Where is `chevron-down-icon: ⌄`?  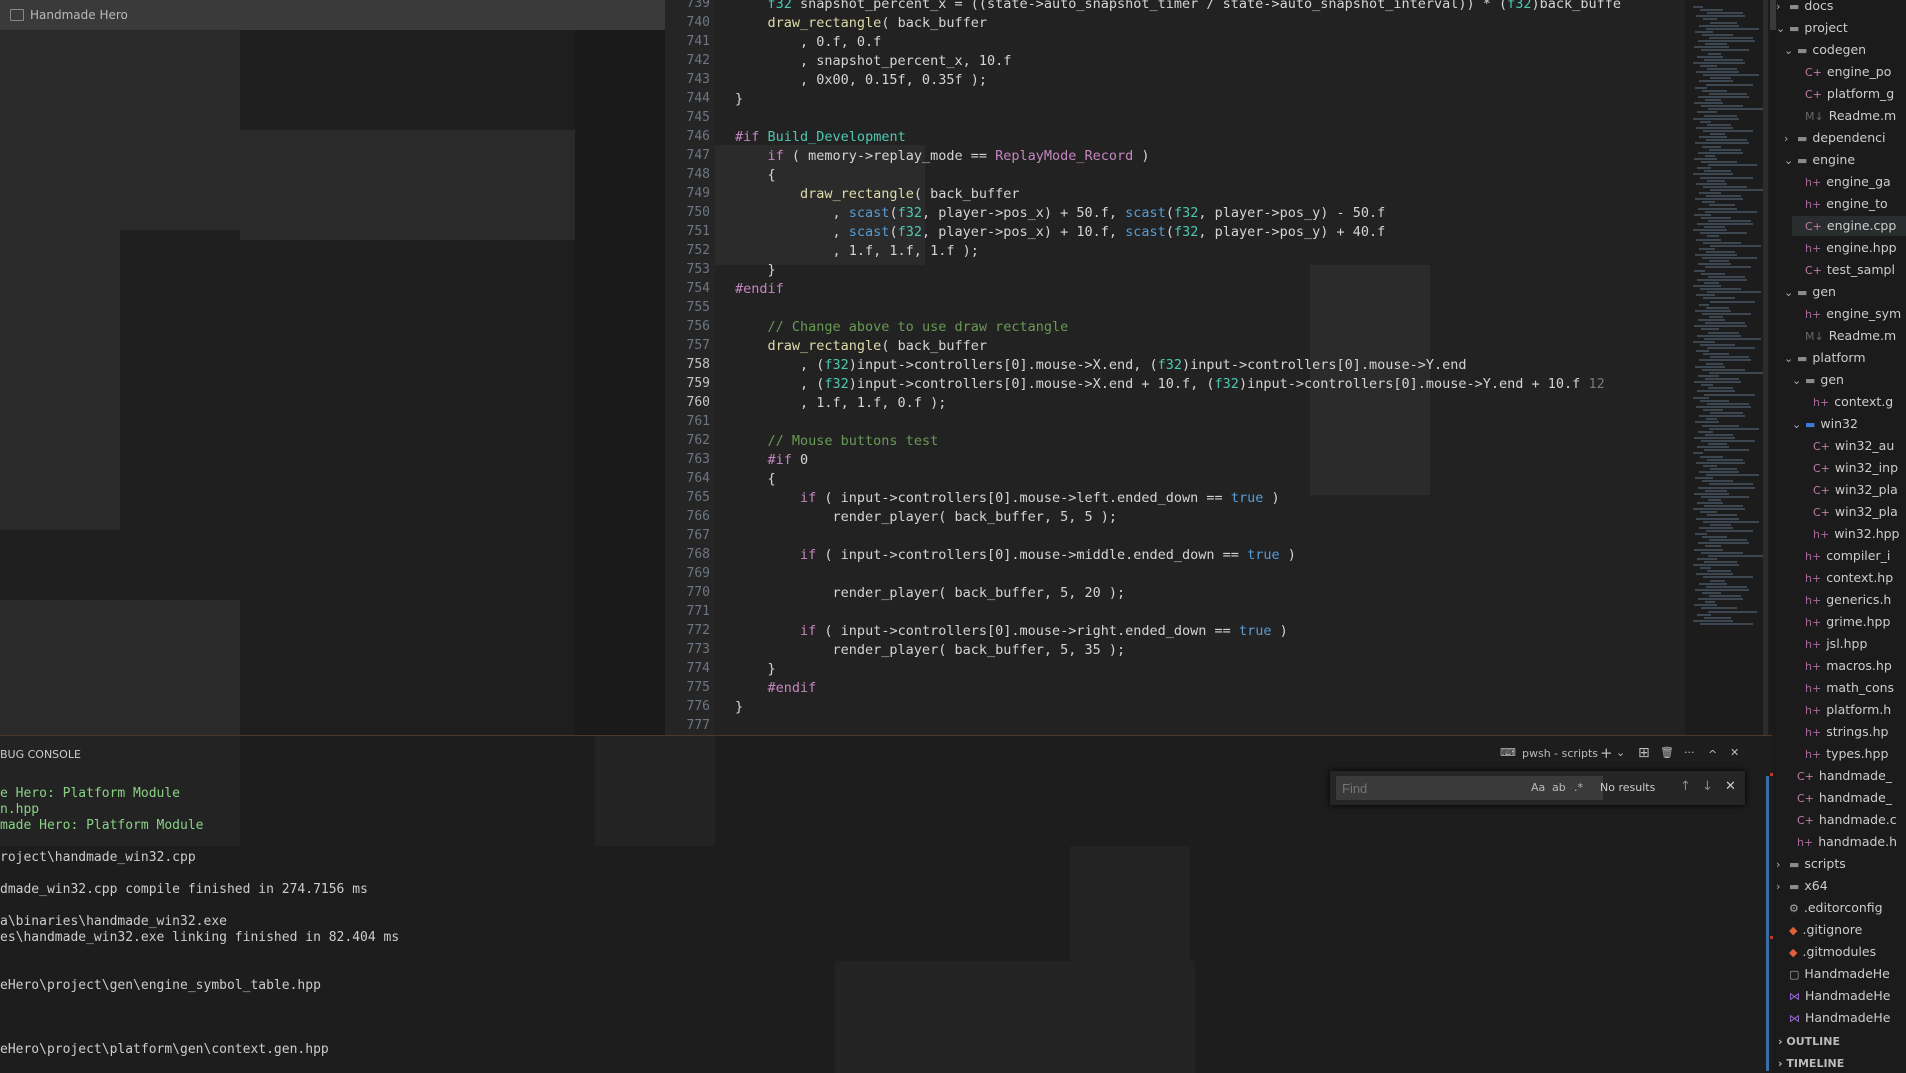
chevron-down-icon: ⌄ is located at coordinates (1620, 752).